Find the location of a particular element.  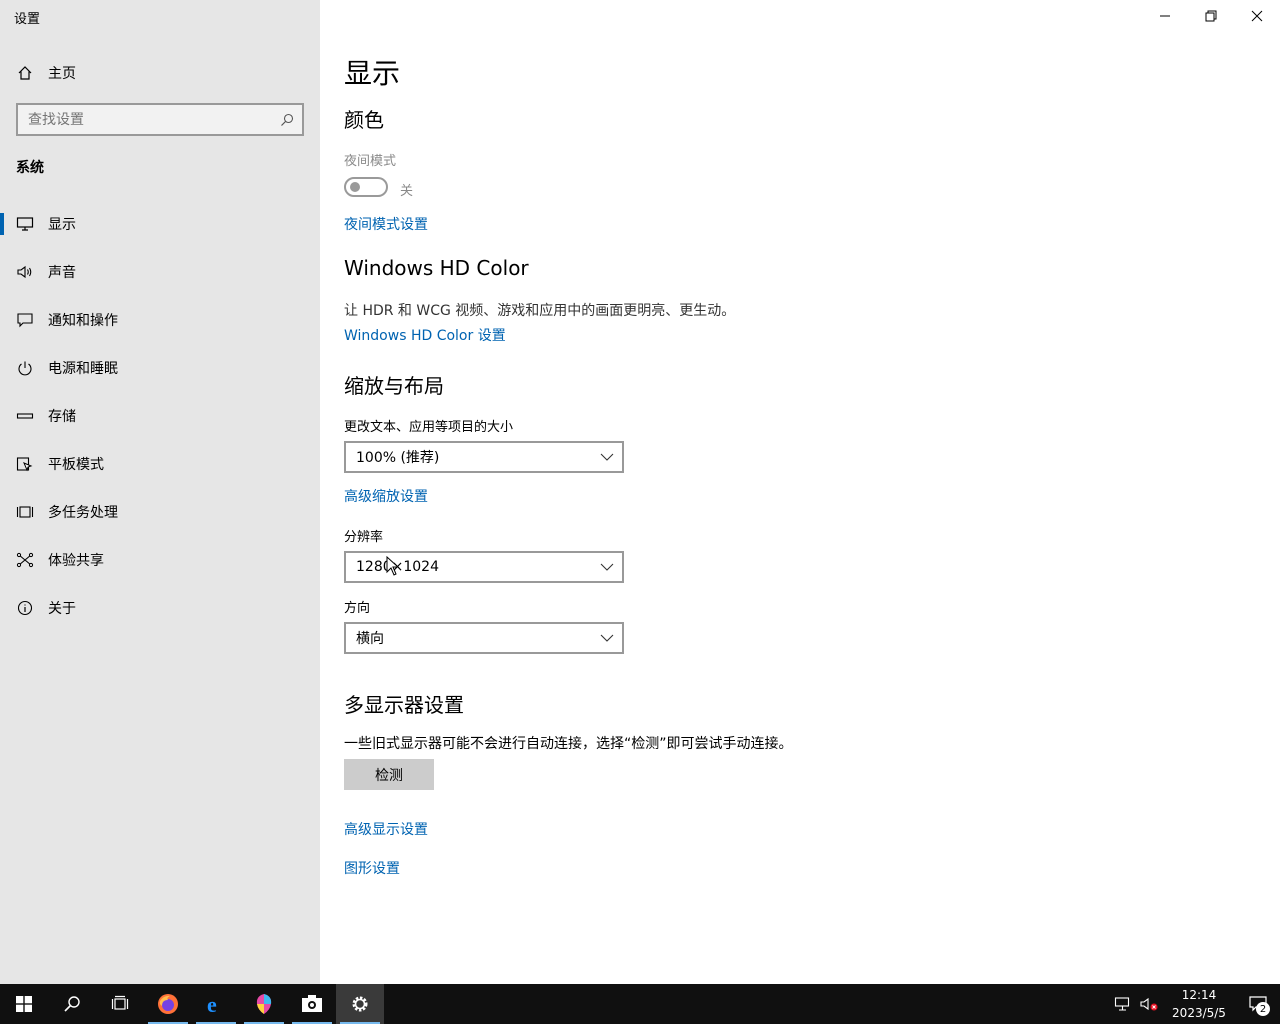

clock-date: 2023/5/5 is located at coordinates (1199, 1013).